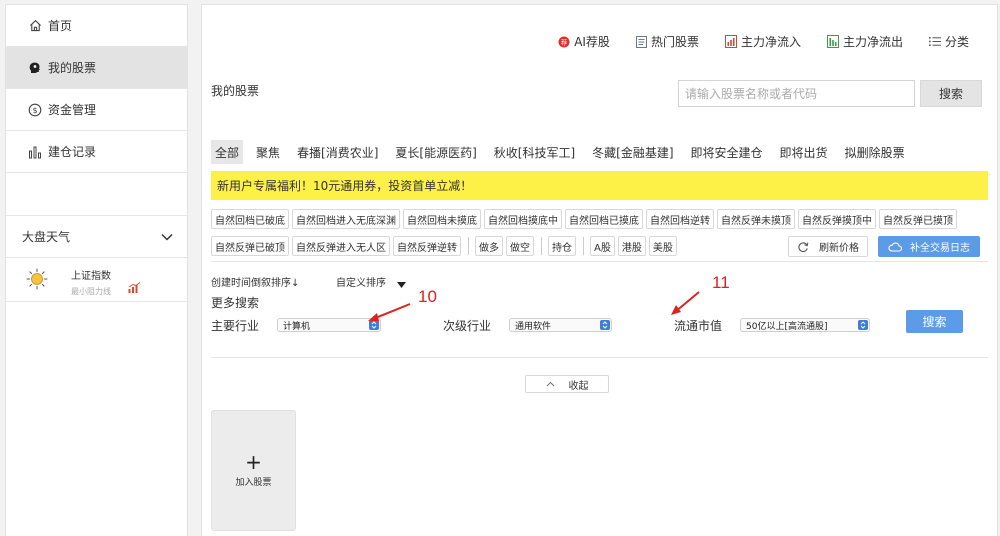  I want to click on index-name: 上证指数, so click(91, 276).